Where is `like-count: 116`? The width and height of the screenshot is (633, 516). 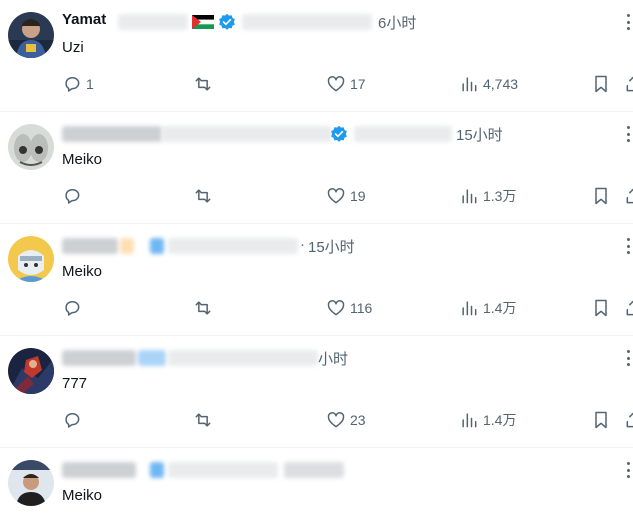 like-count: 116 is located at coordinates (361, 308).